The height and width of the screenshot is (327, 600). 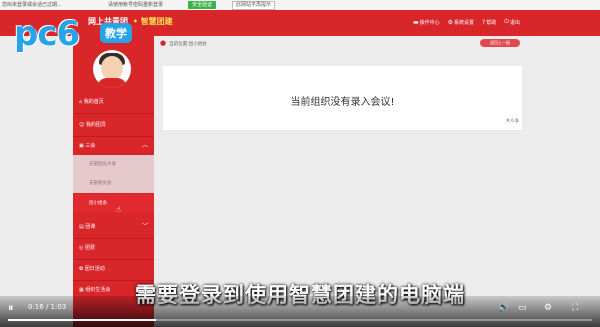 What do you see at coordinates (81, 269) in the screenshot?
I see `activity-icon: ✿` at bounding box center [81, 269].